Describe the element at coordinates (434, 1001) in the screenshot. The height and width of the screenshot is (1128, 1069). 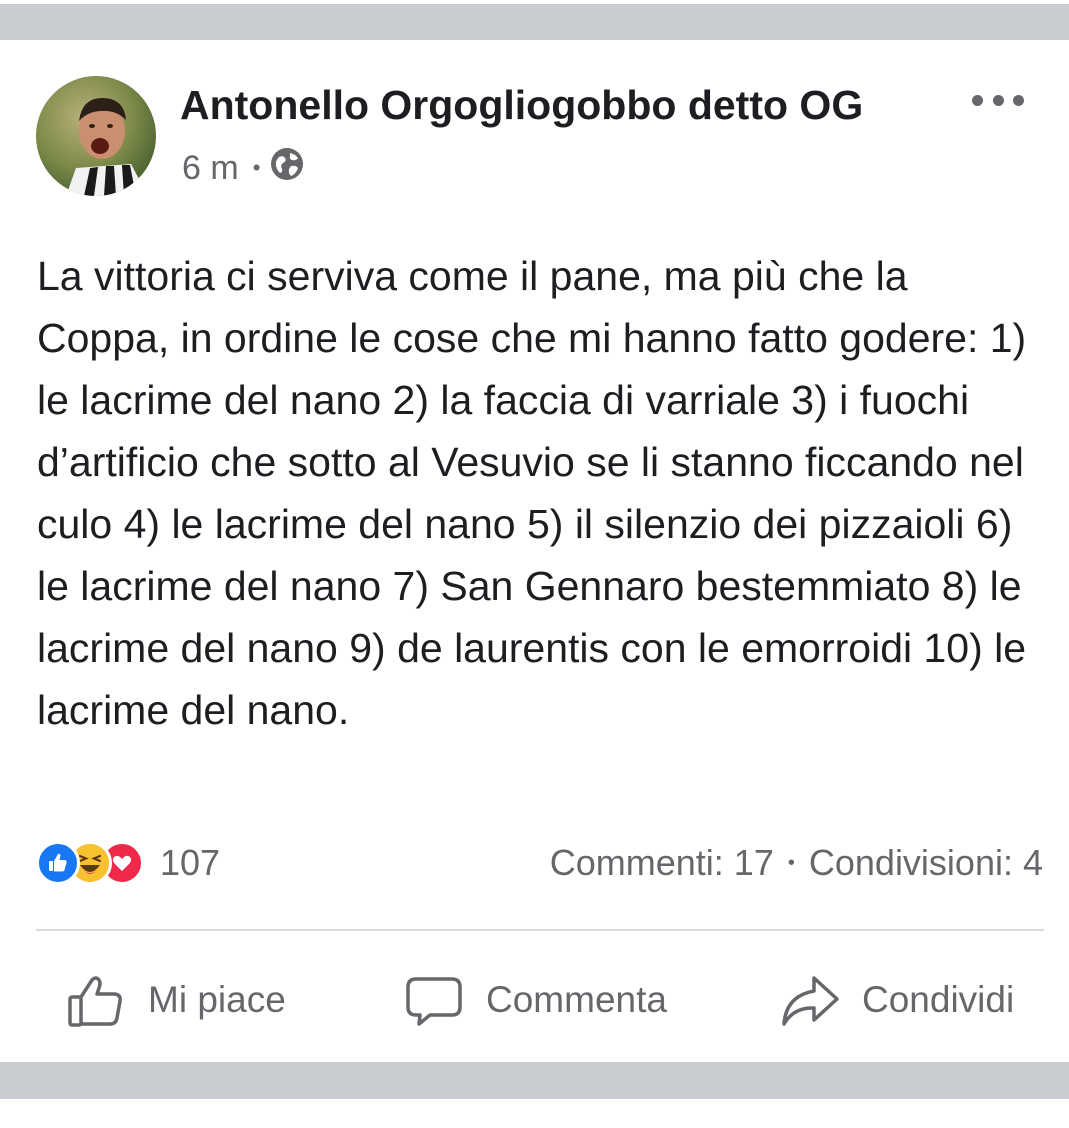
I see `comment-icon` at that location.